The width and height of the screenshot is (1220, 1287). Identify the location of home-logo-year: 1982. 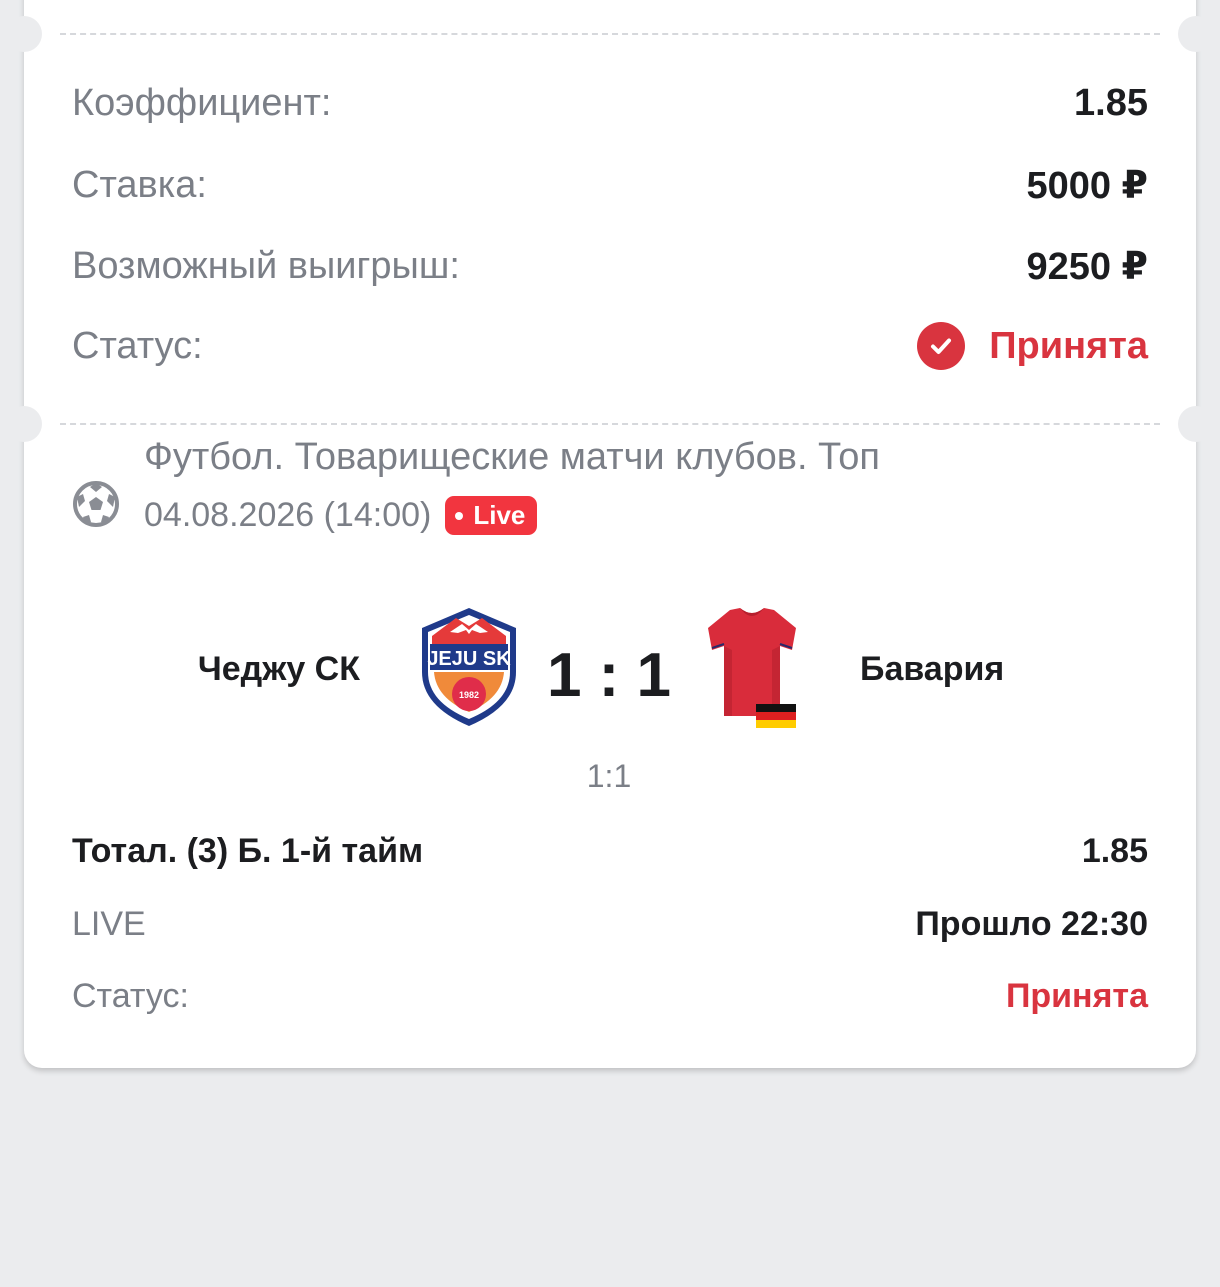
(469, 695).